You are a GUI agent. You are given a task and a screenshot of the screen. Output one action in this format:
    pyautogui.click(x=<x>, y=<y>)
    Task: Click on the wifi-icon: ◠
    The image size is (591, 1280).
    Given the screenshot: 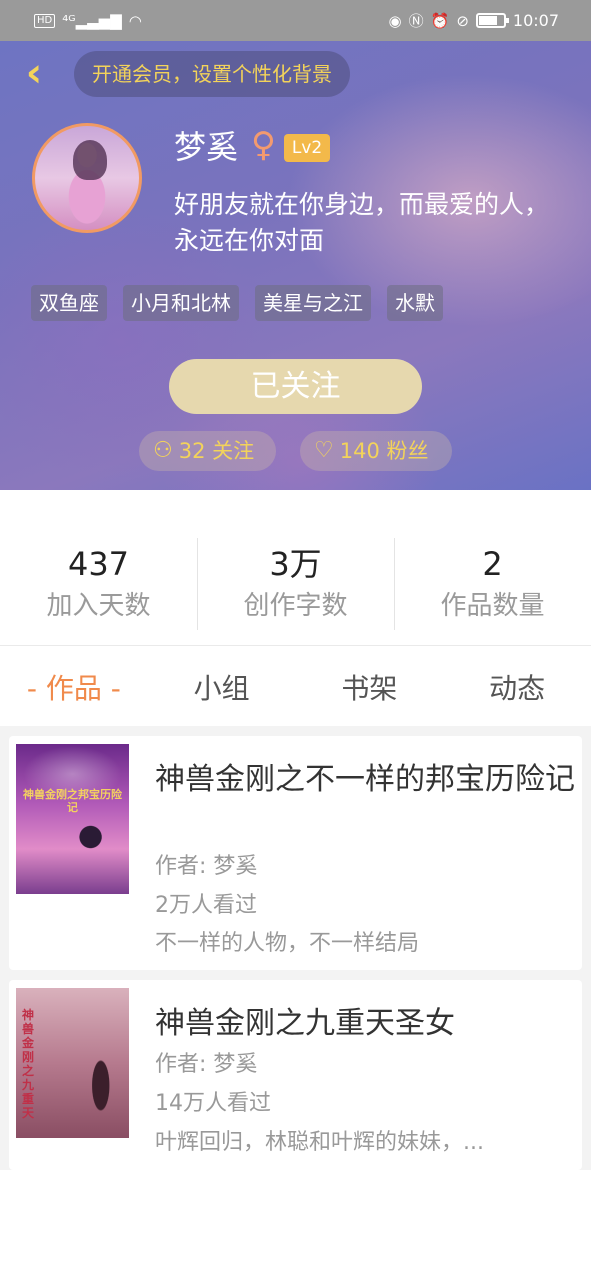 What is the action you would take?
    pyautogui.click(x=135, y=20)
    